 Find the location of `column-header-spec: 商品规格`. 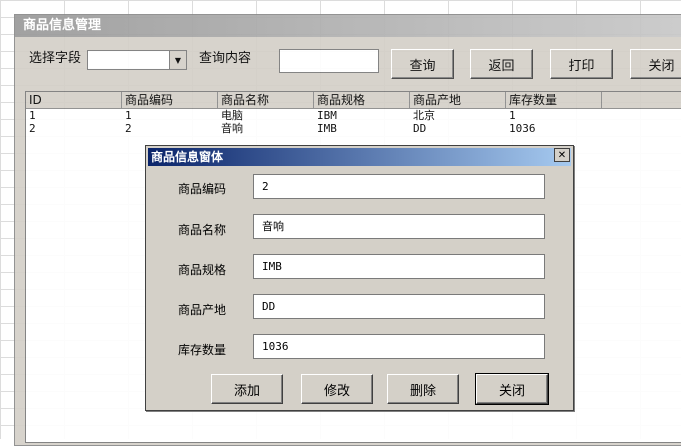

column-header-spec: 商品规格 is located at coordinates (362, 100).